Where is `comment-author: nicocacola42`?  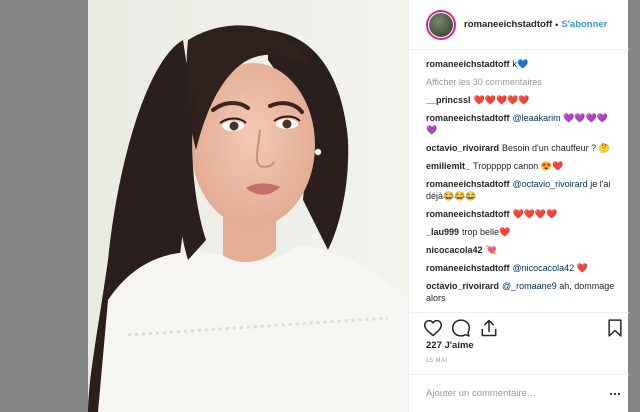
comment-author: nicocacola42 is located at coordinates (454, 250).